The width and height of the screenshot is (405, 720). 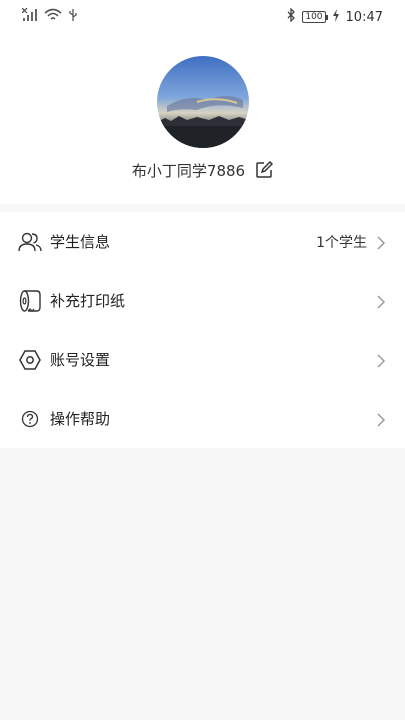 What do you see at coordinates (53, 17) in the screenshot?
I see `wifi-icon` at bounding box center [53, 17].